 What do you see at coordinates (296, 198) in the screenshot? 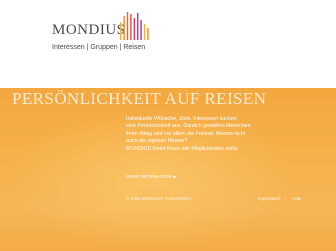
I see `agb-link: AGB` at bounding box center [296, 198].